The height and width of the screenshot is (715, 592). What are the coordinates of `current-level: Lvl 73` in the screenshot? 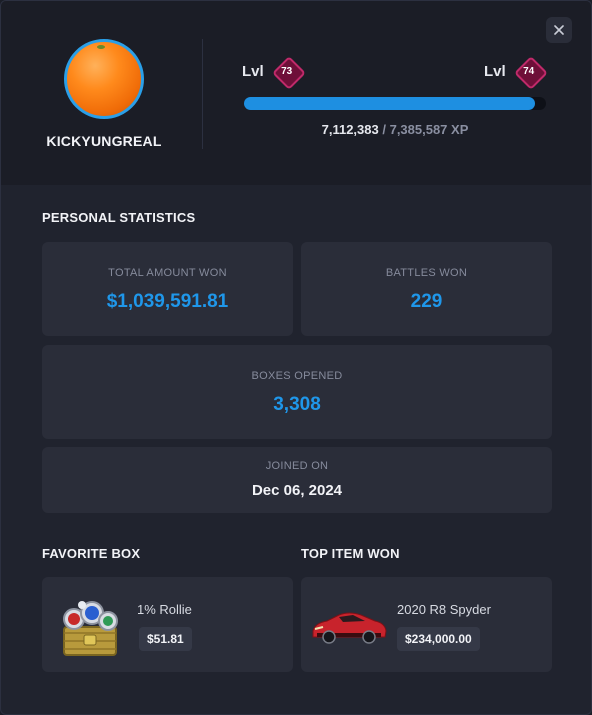 It's located at (272, 71).